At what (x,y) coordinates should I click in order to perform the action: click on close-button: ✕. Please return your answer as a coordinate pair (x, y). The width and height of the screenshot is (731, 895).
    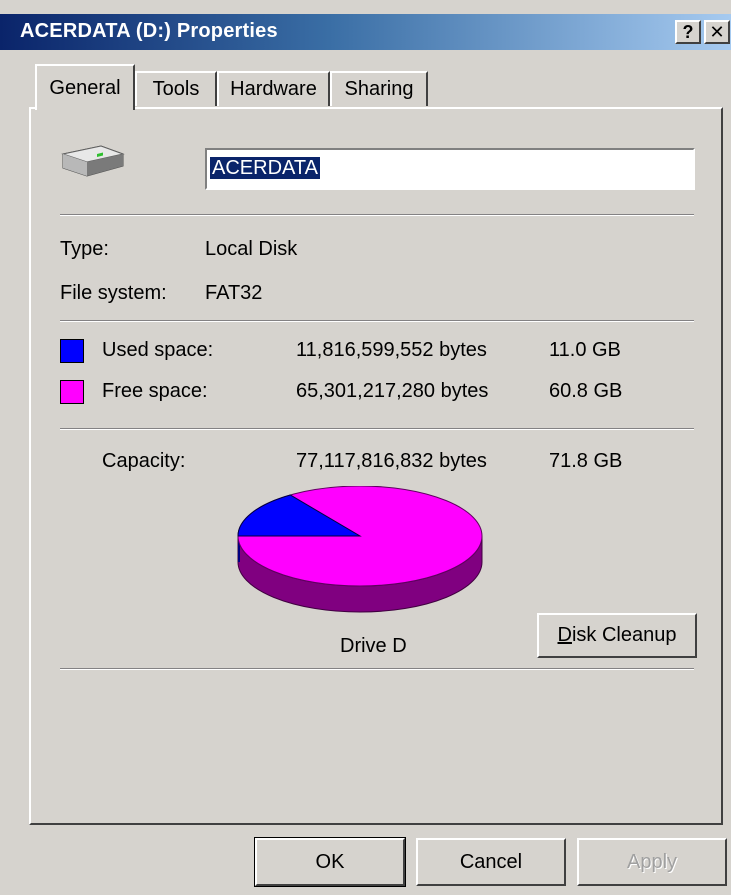
    Looking at the image, I should click on (717, 32).